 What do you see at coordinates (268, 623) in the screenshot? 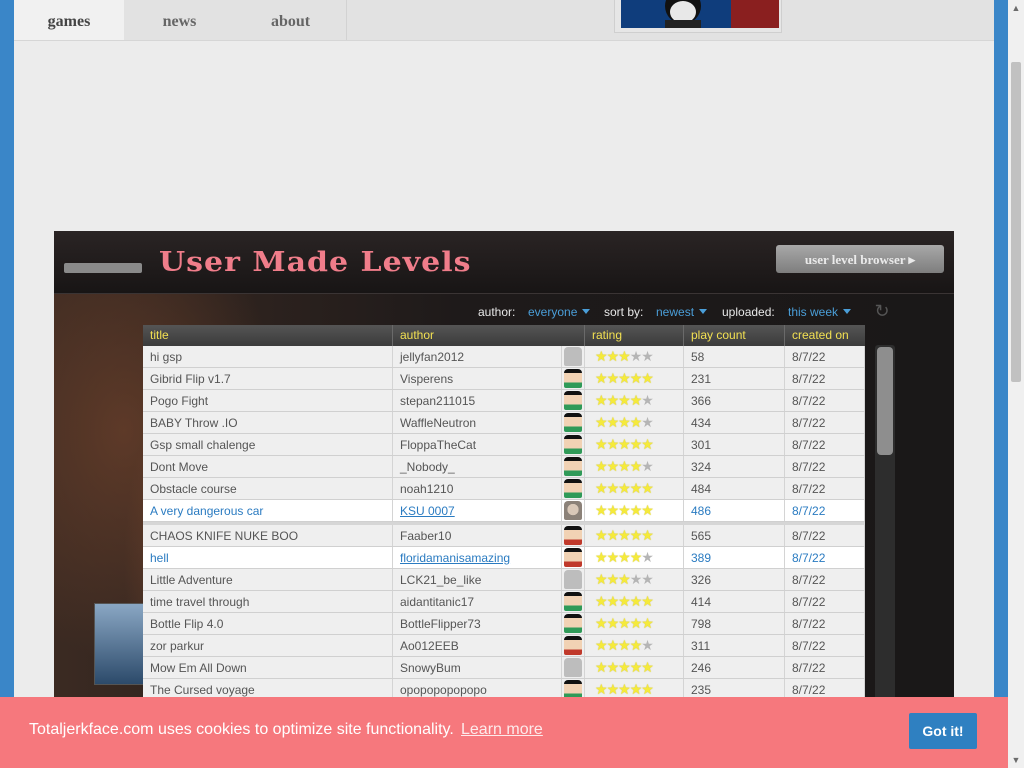
I see `level-title: Bottle Flip 4.0` at bounding box center [268, 623].